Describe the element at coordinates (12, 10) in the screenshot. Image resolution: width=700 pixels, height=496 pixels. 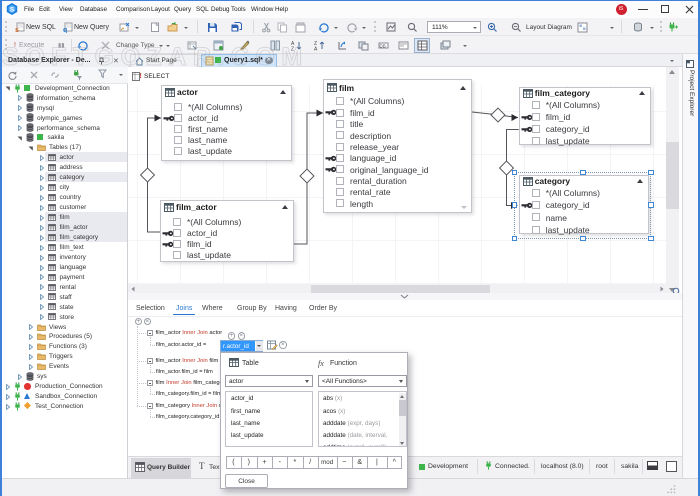
I see `svg-text: S` at that location.